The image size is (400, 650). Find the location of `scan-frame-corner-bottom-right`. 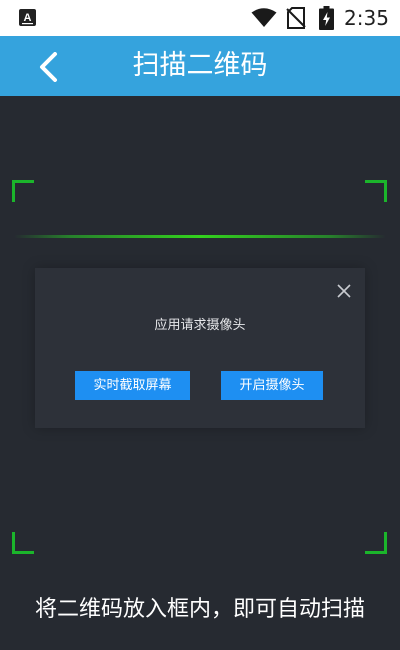

scan-frame-corner-bottom-right is located at coordinates (376, 543).